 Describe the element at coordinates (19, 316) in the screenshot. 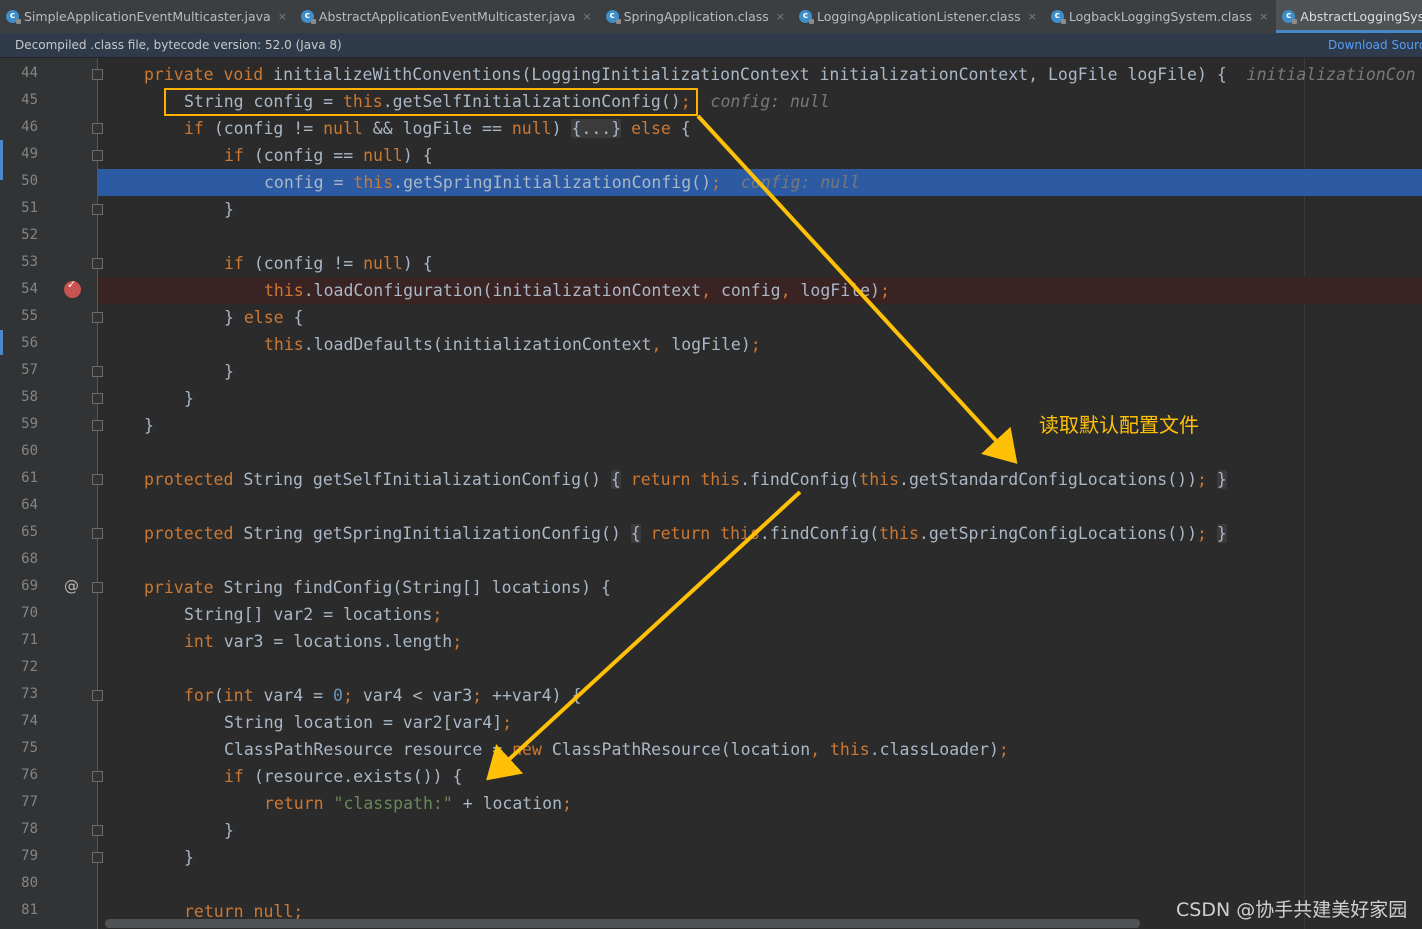

I see `line-number: 55` at that location.